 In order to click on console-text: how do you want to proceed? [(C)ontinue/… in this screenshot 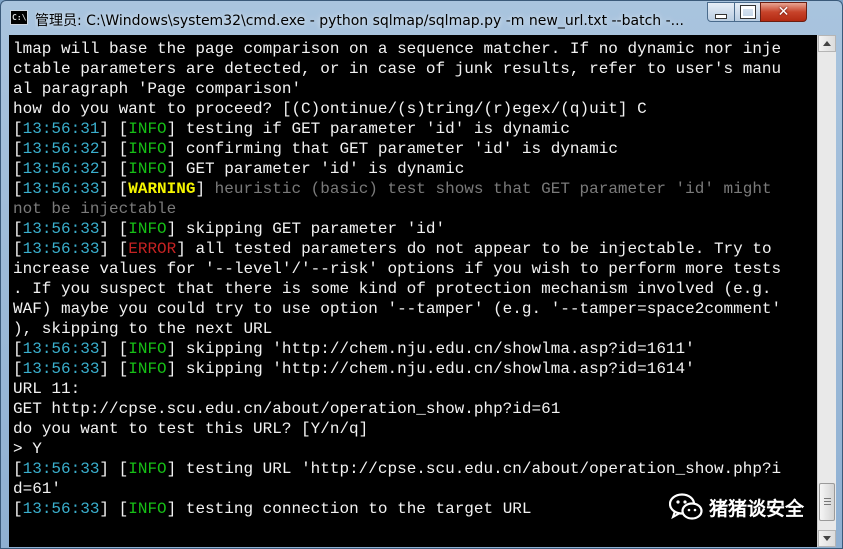, I will do `click(330, 109)`.